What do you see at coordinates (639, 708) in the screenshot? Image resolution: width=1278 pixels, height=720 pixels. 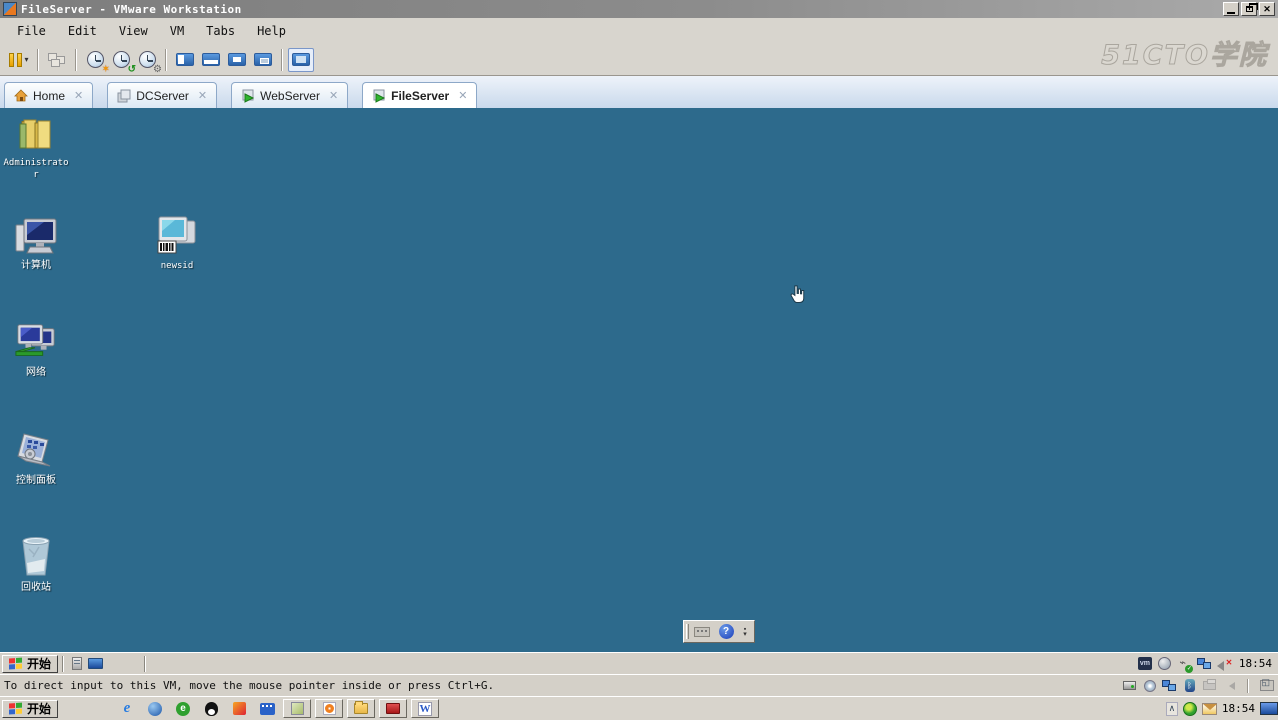 I see `host-taskbar: 开始 e e W ∧ 18:54` at bounding box center [639, 708].